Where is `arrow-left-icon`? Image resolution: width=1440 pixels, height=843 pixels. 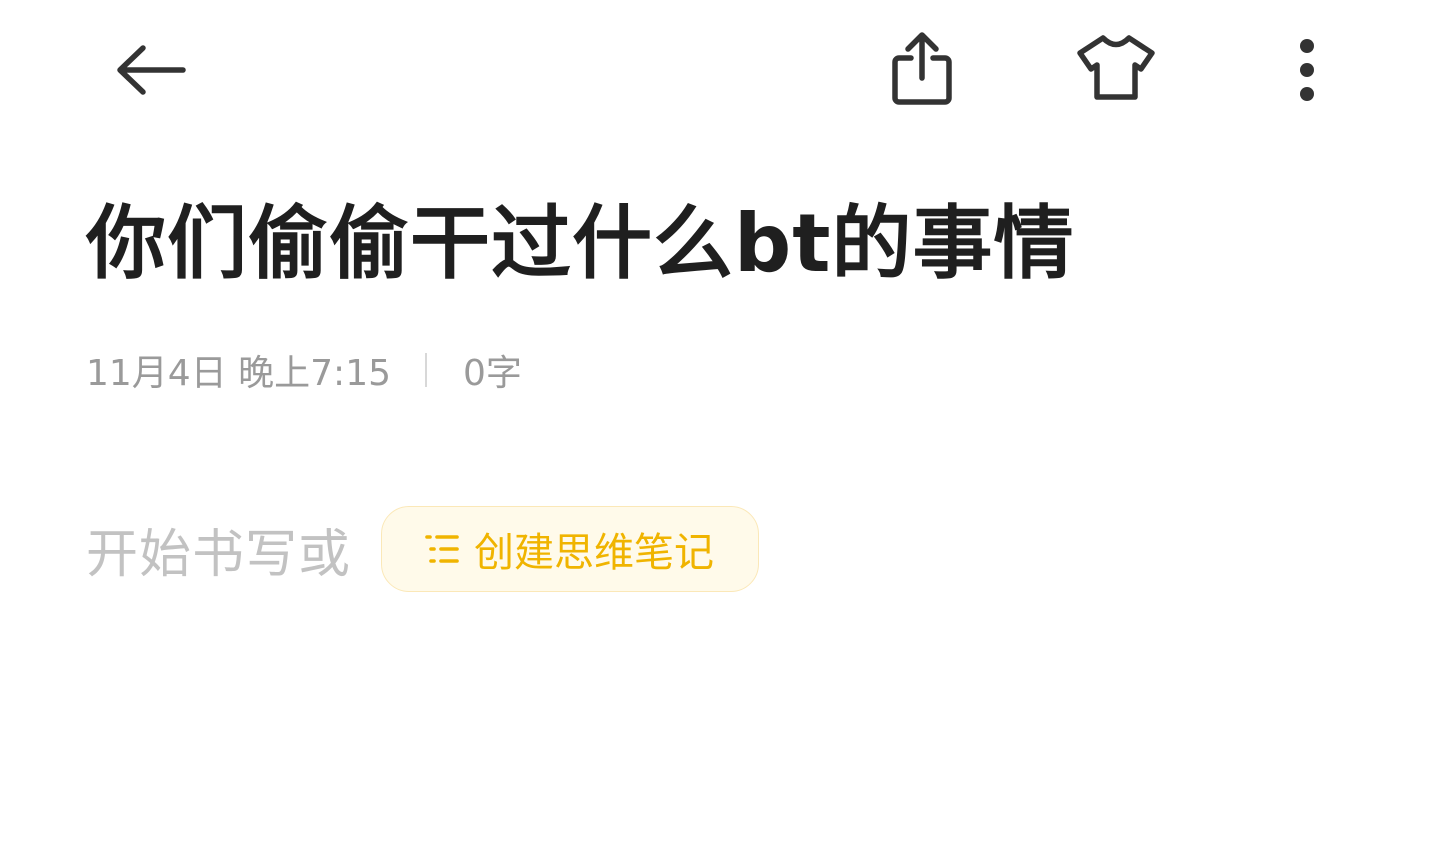
arrow-left-icon is located at coordinates (151, 70).